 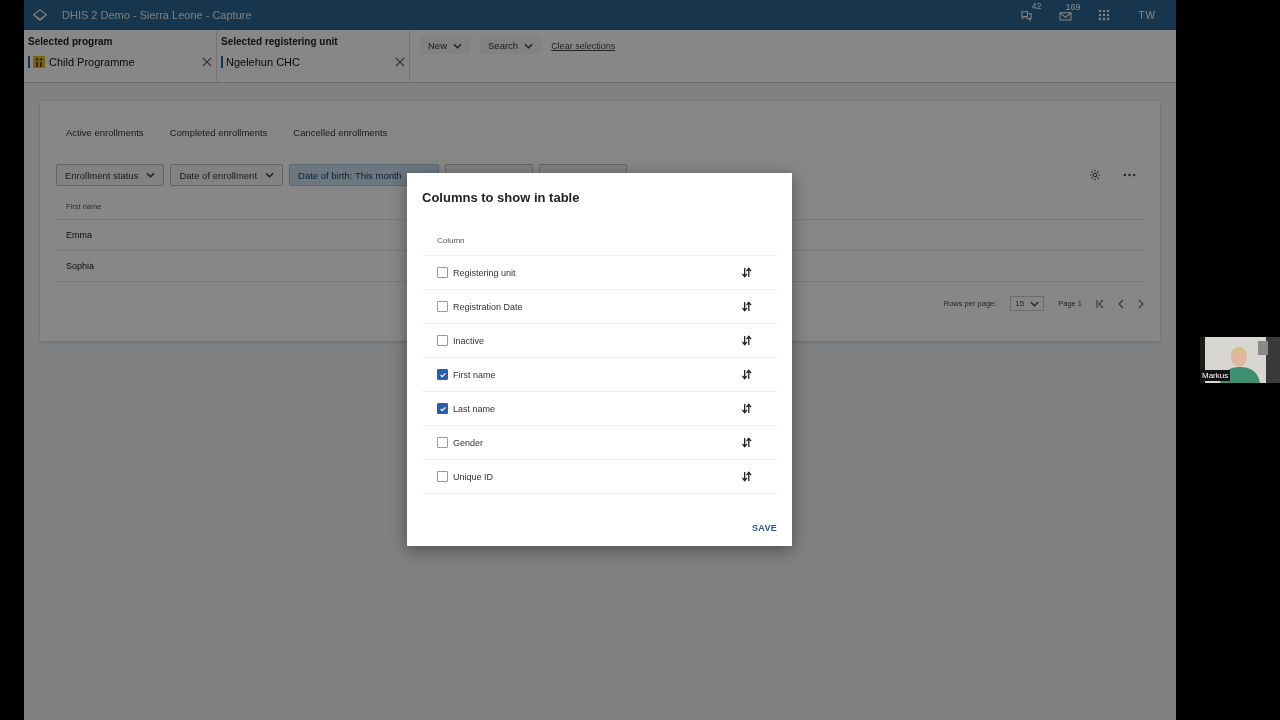 What do you see at coordinates (1129, 175) in the screenshot?
I see `more-icon` at bounding box center [1129, 175].